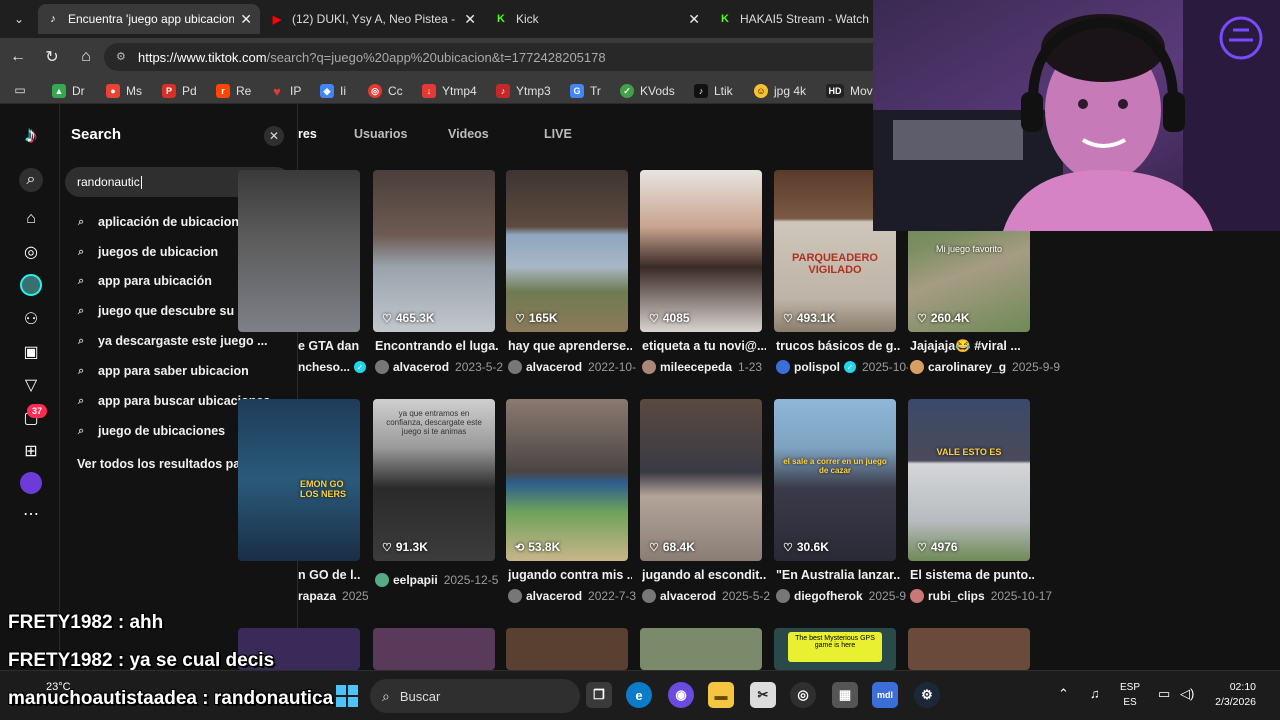 Image resolution: width=1280 pixels, height=720 pixels. What do you see at coordinates (803, 695) in the screenshot?
I see `obs-icon: ◎` at bounding box center [803, 695].